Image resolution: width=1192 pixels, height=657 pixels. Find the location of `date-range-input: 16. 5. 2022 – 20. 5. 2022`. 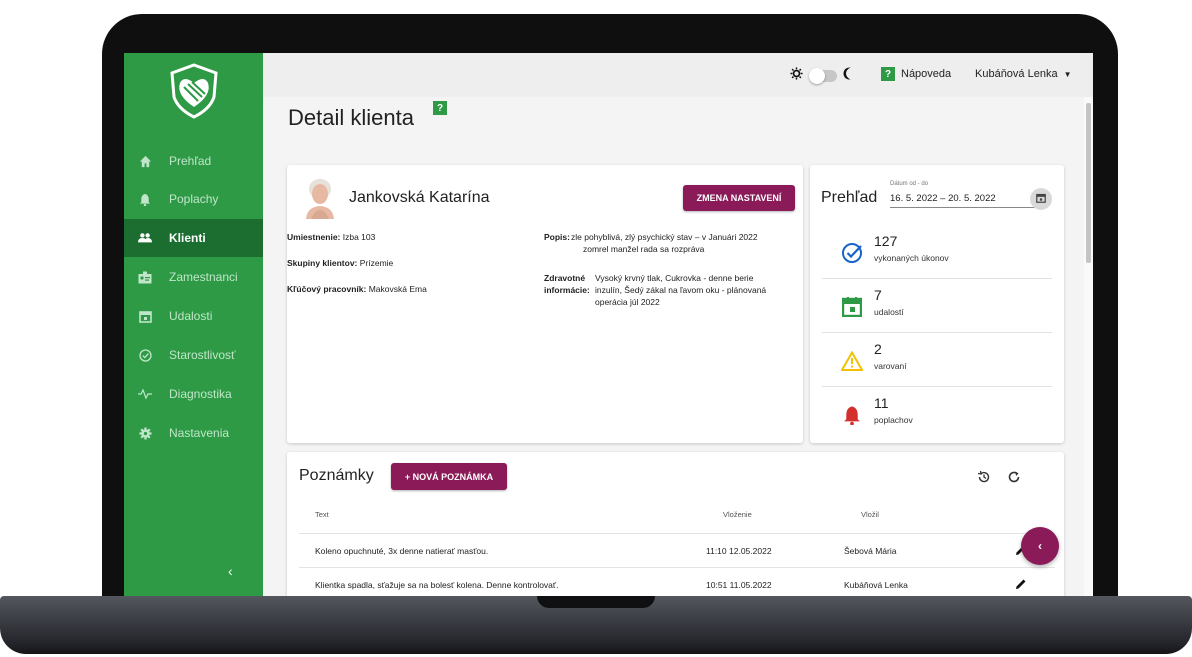

date-range-input: 16. 5. 2022 – 20. 5. 2022 is located at coordinates (965, 200).